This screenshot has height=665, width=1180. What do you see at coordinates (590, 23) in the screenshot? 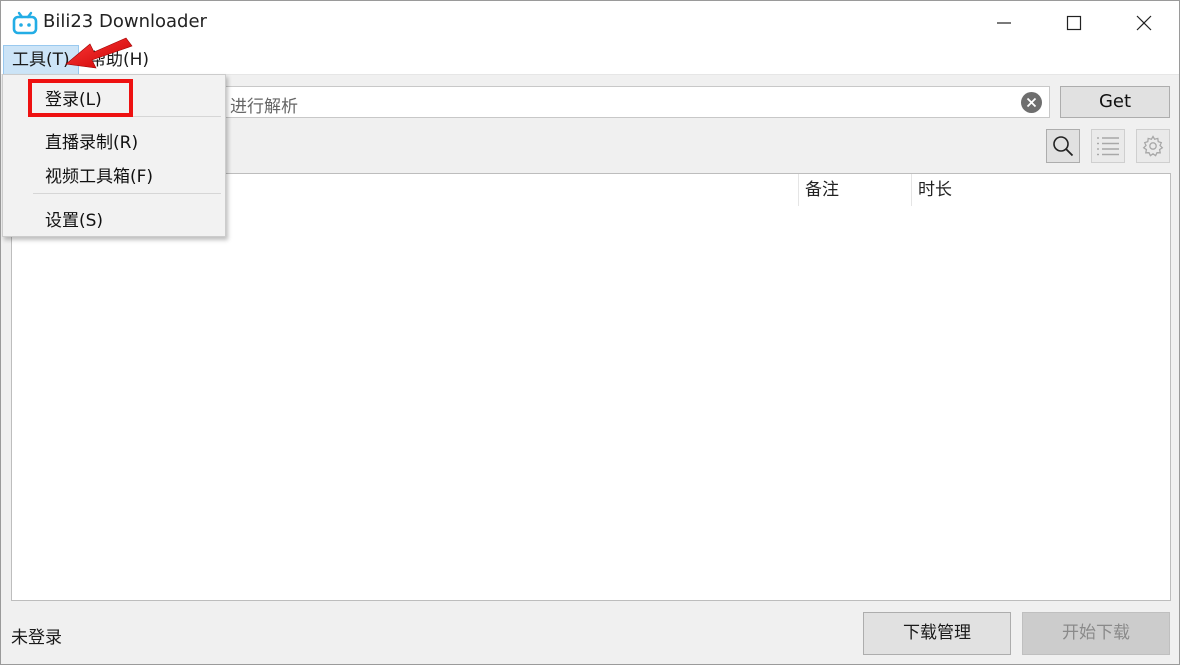
I see `title-bar: Bili23 Downloader` at bounding box center [590, 23].